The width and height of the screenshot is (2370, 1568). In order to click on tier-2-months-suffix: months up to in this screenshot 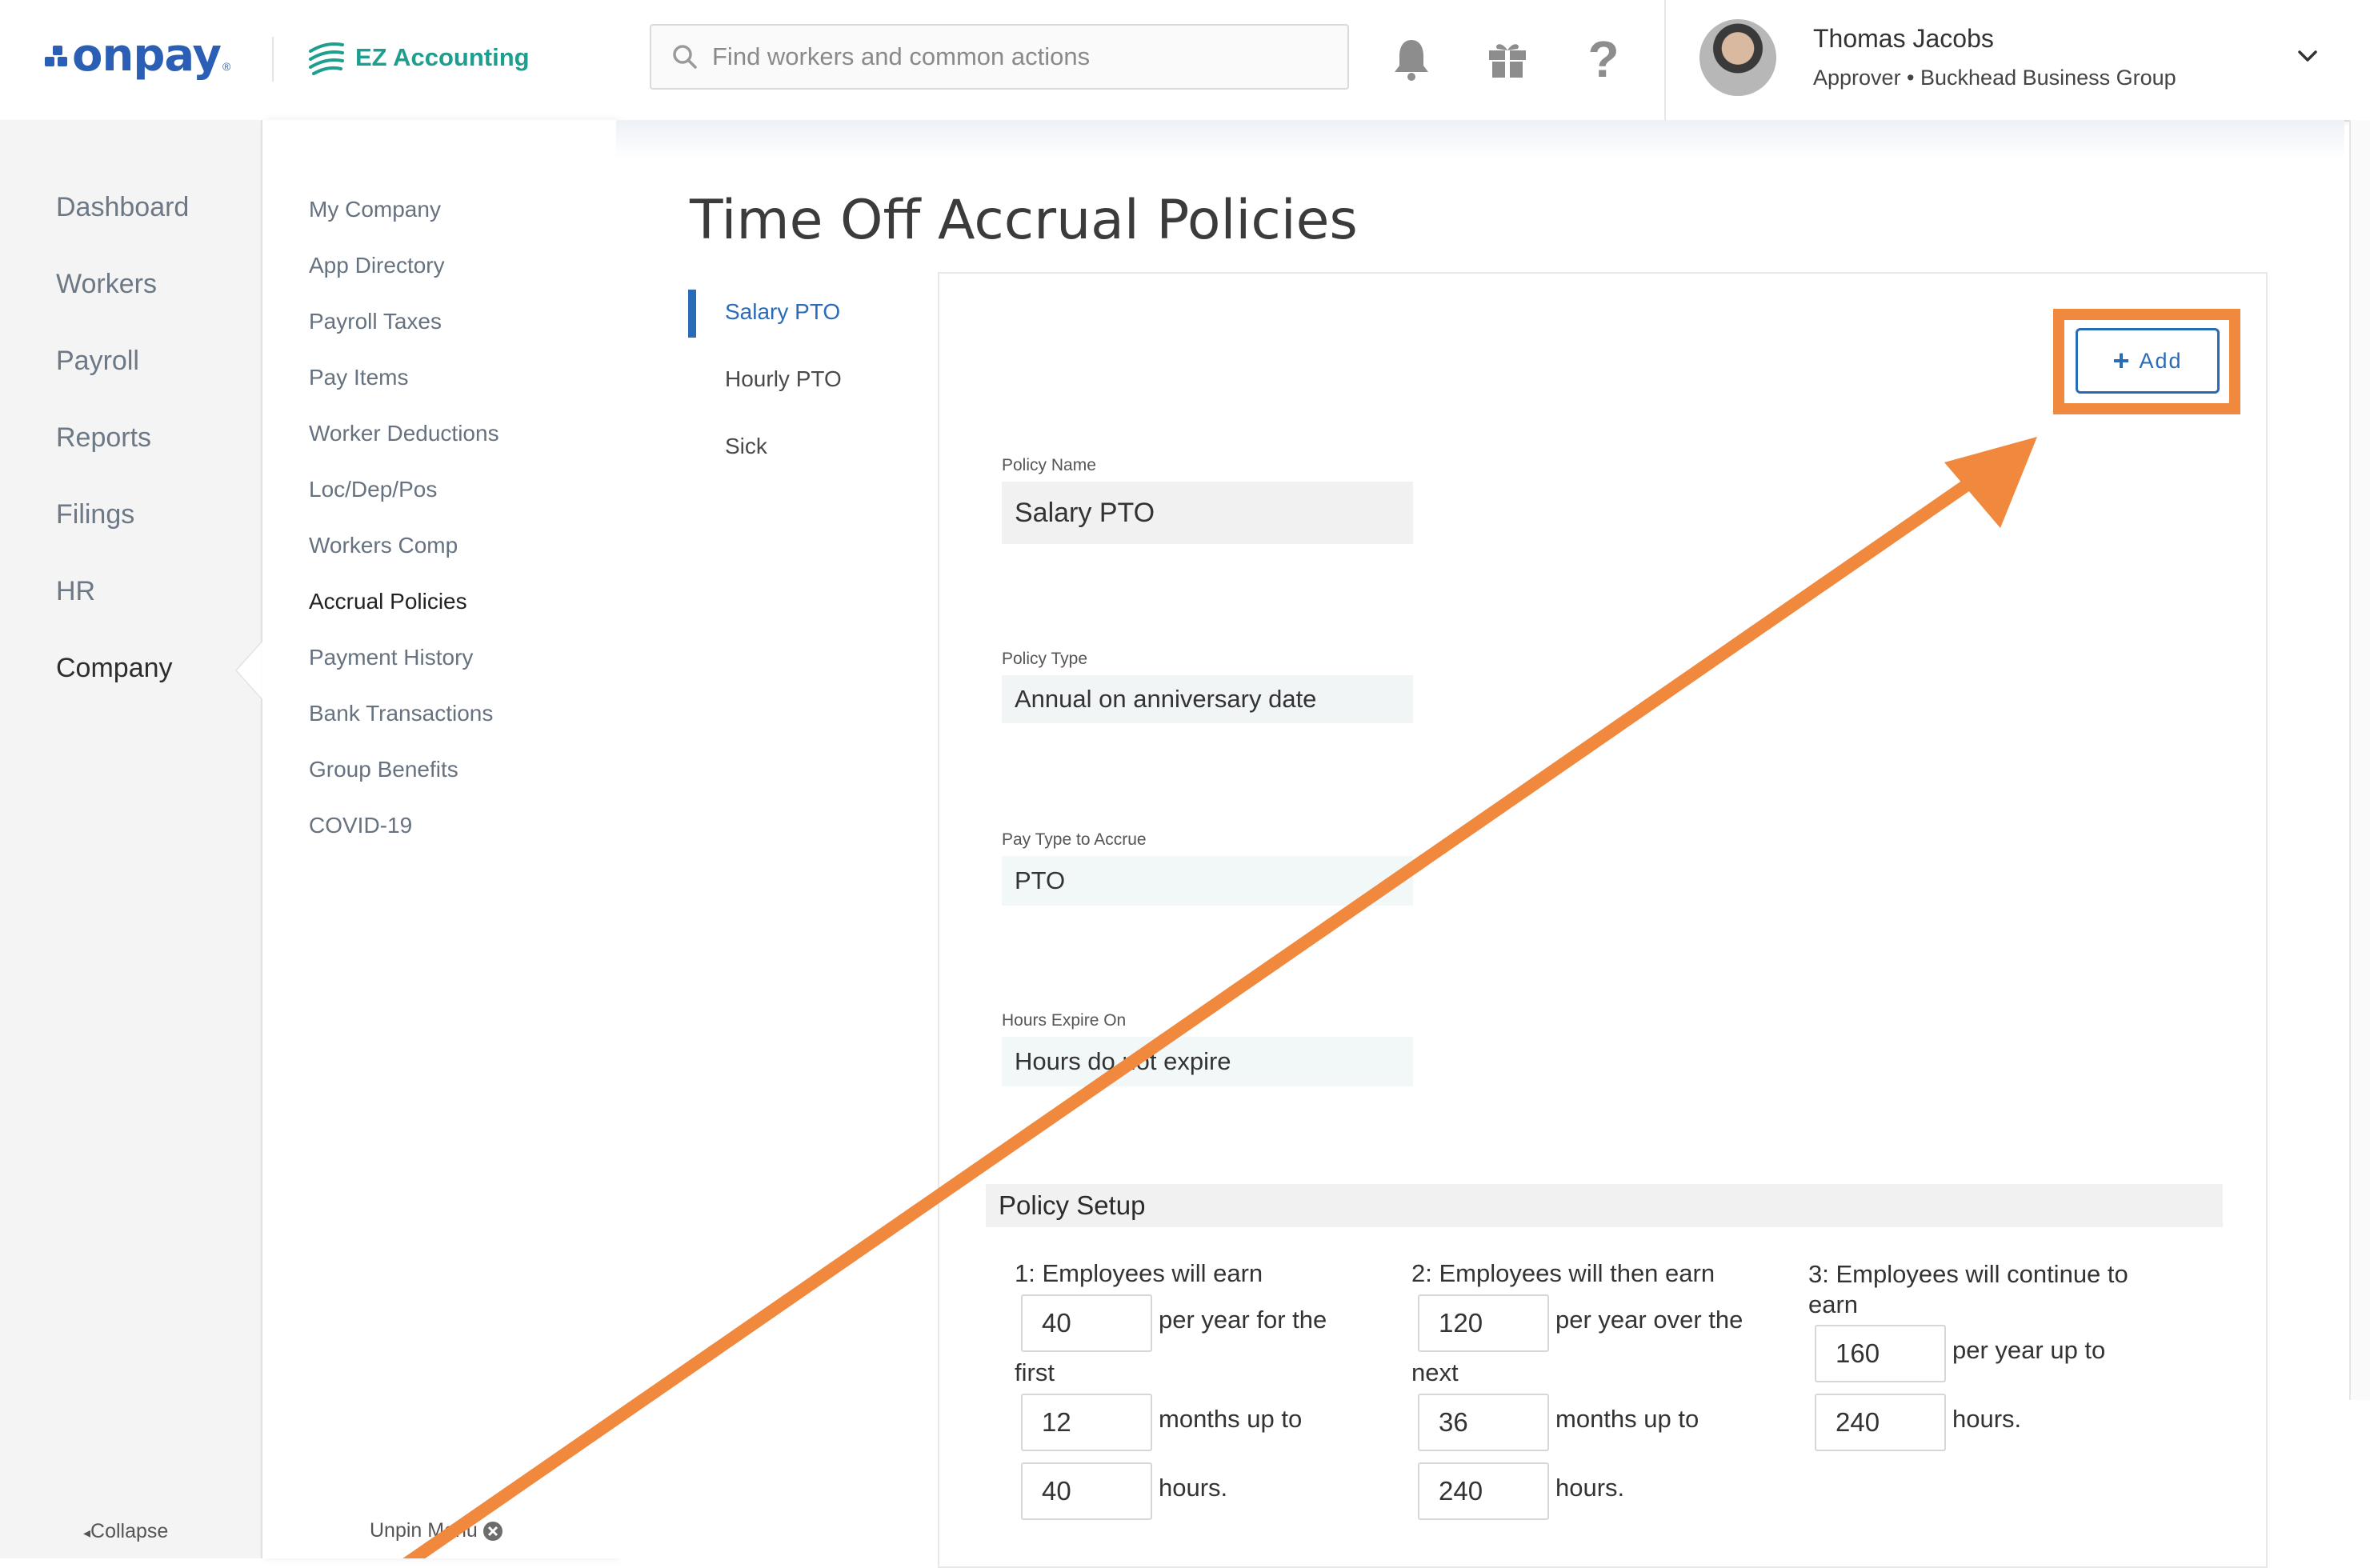, I will do `click(1627, 1419)`.